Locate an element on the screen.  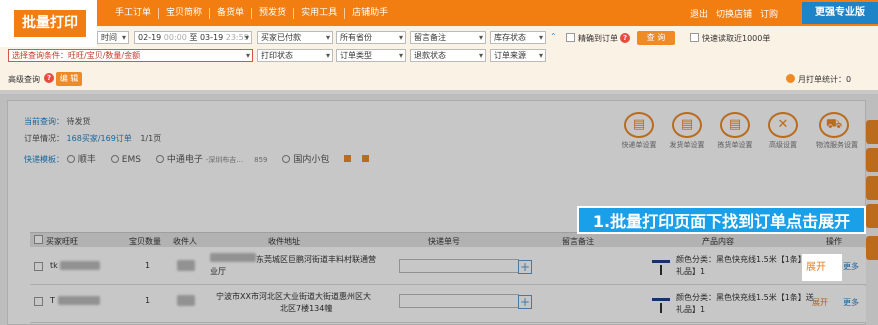
expand-link: 展开 is located at coordinates (820, 302).